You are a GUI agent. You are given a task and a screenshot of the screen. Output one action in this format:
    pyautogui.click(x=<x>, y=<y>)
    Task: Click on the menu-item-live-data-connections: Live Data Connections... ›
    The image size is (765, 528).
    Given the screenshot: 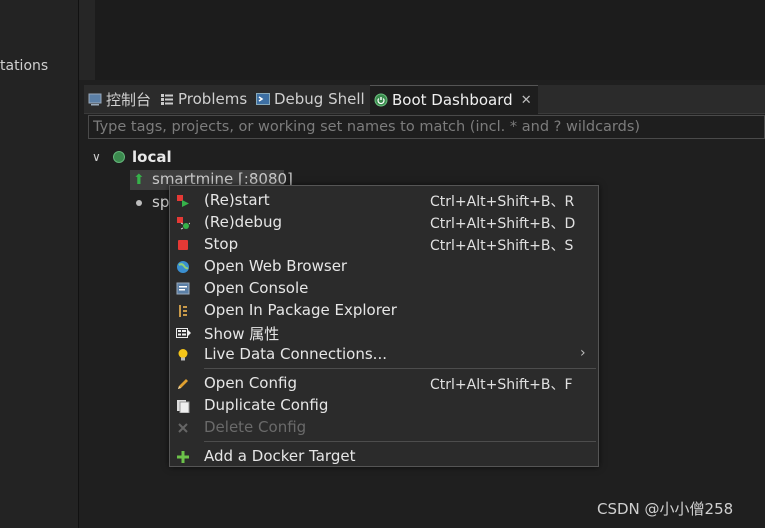 What is the action you would take?
    pyautogui.click(x=384, y=355)
    